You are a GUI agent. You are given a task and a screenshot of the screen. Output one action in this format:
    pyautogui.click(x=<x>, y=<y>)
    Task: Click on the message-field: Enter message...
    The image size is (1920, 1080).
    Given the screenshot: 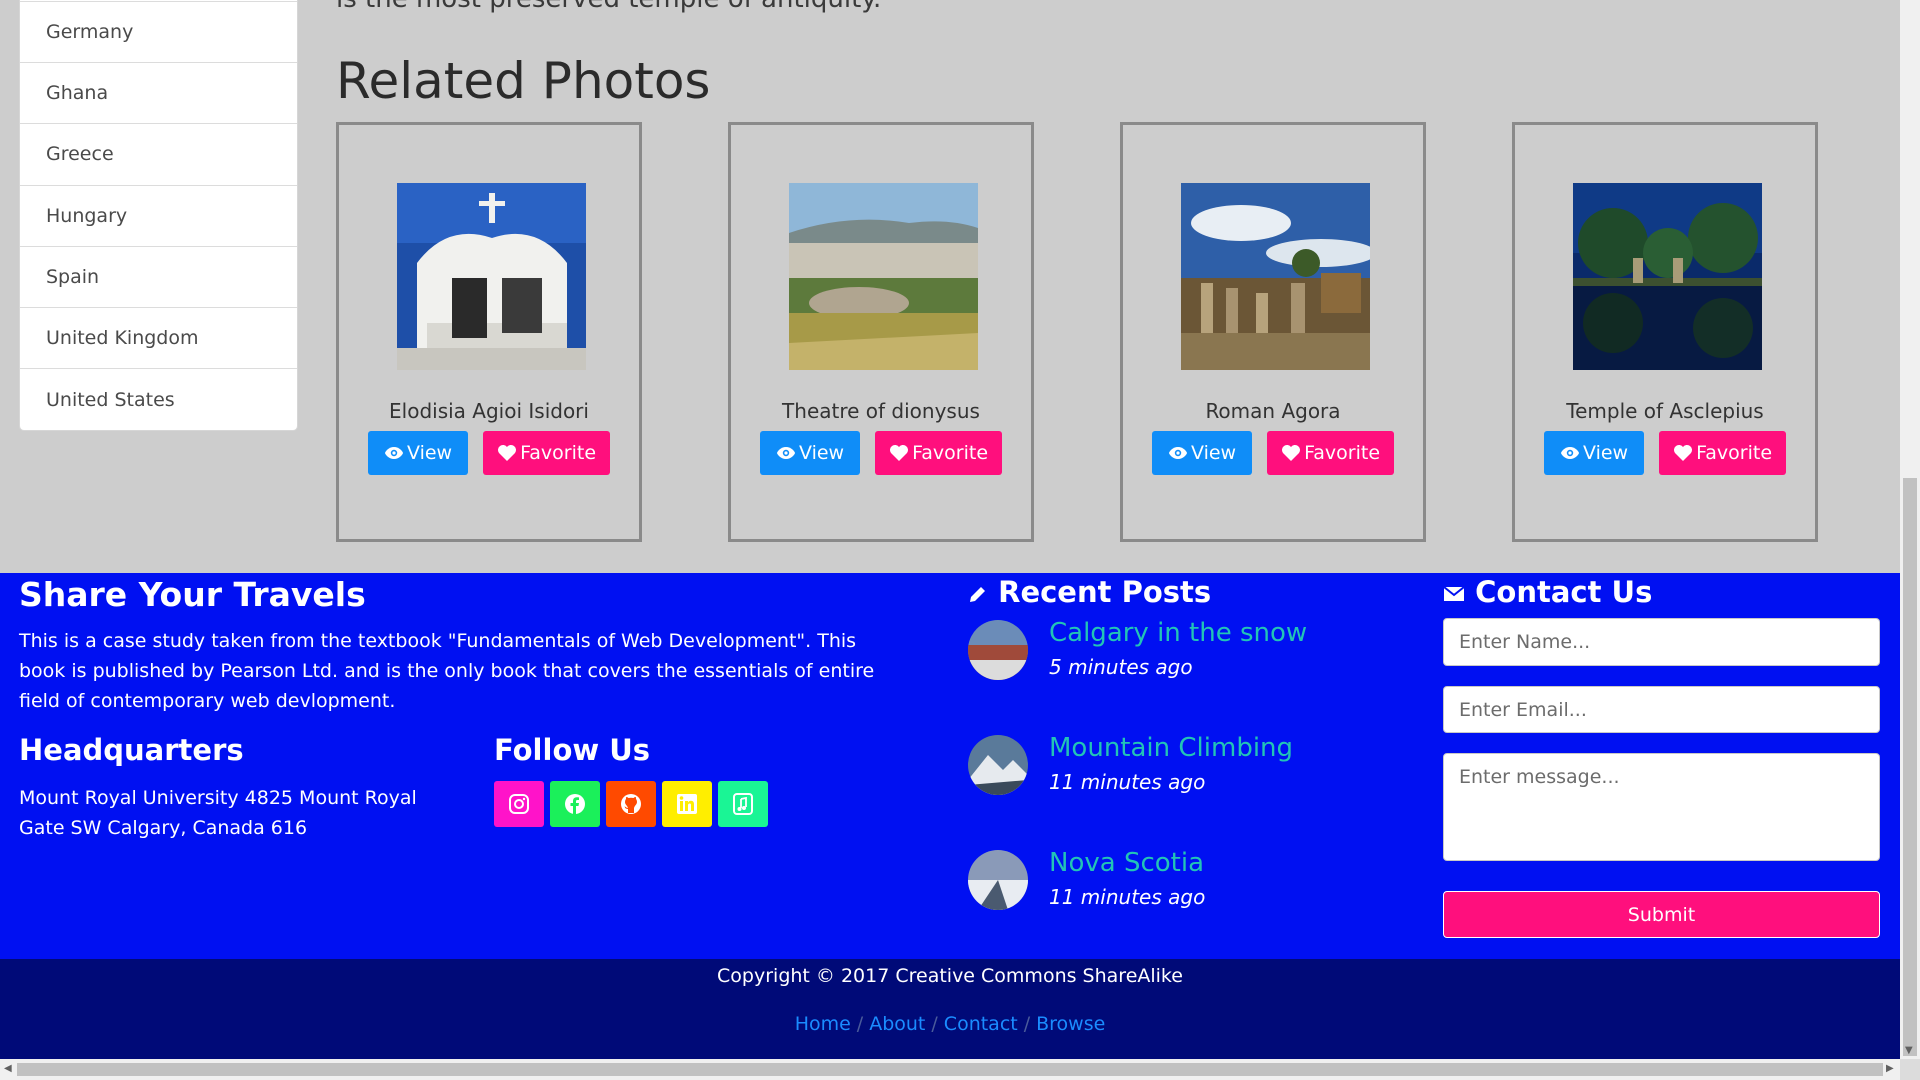 What is the action you would take?
    pyautogui.click(x=1661, y=807)
    